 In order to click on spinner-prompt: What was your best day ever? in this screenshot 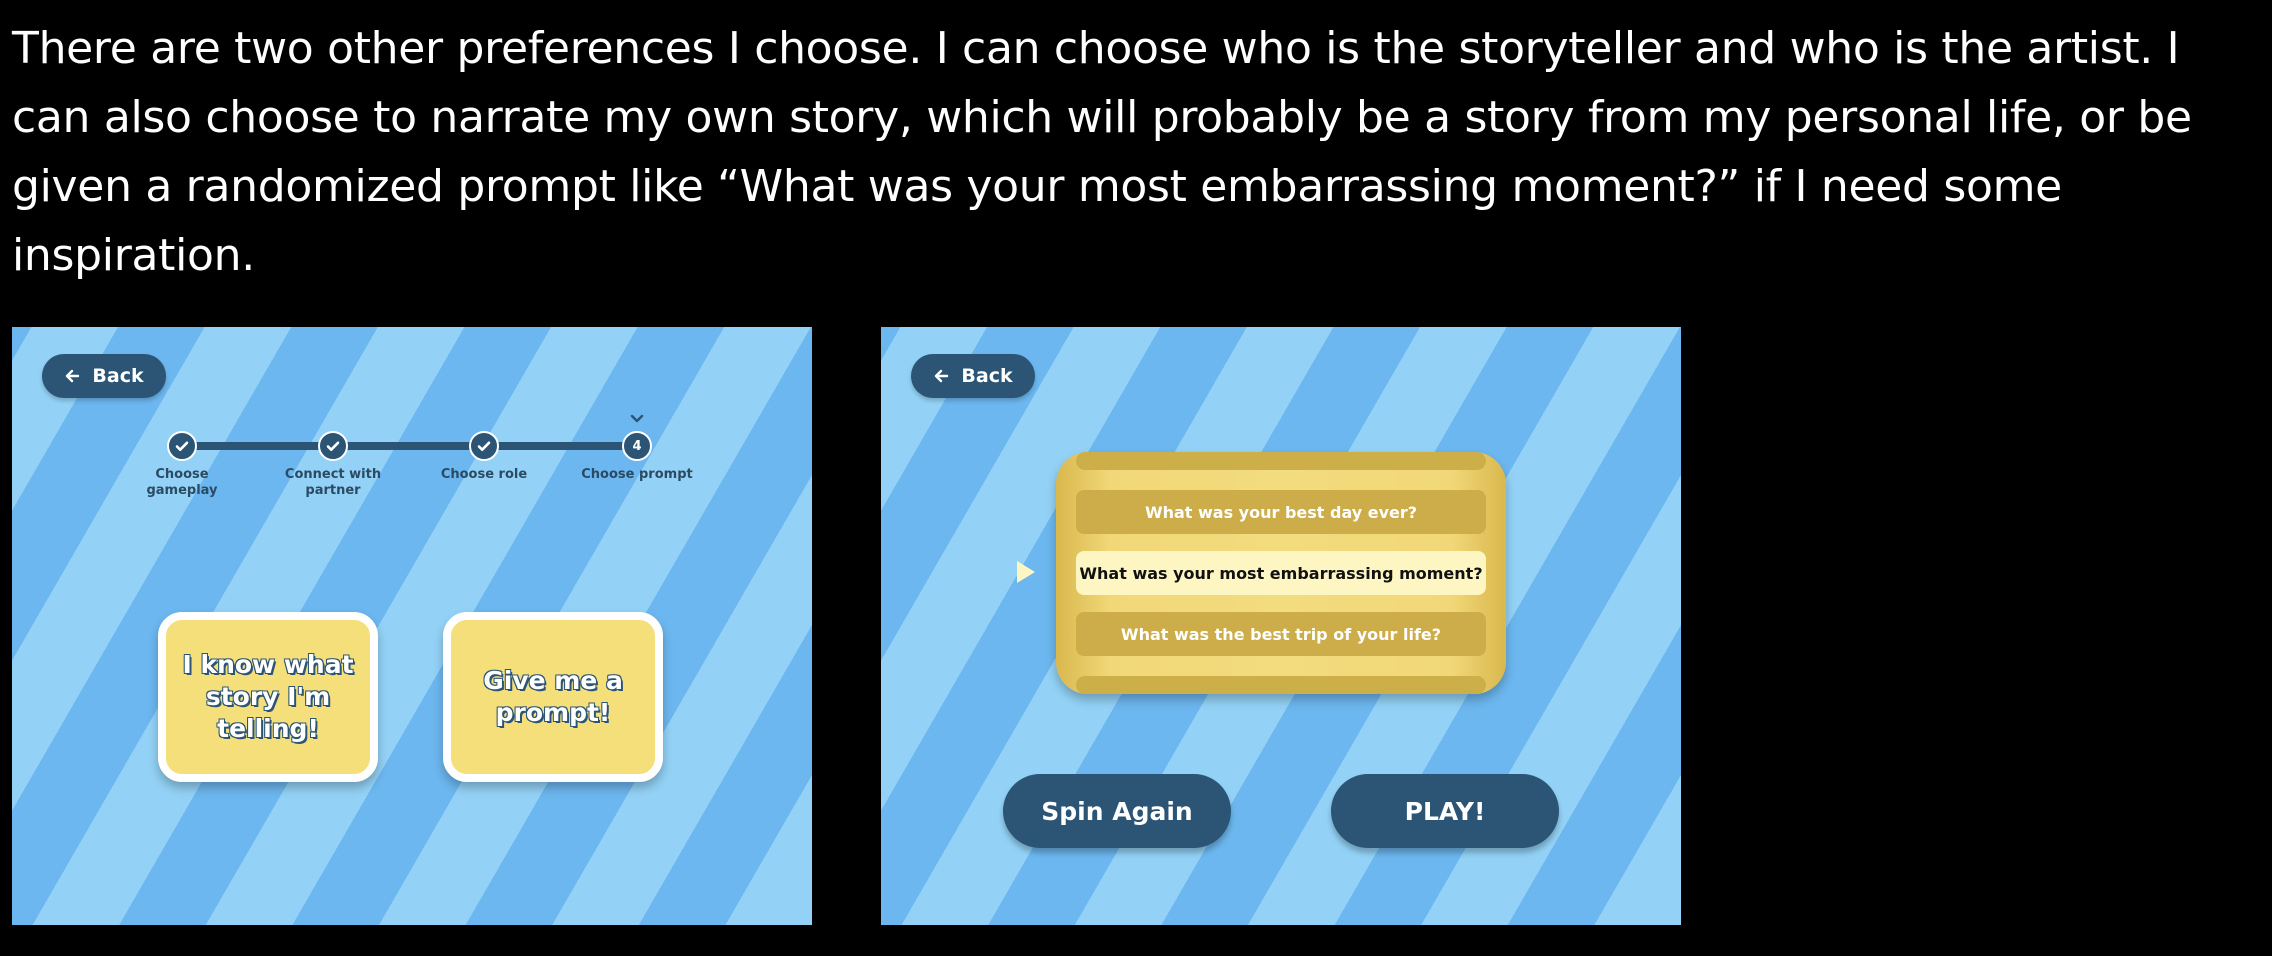, I will do `click(1281, 512)`.